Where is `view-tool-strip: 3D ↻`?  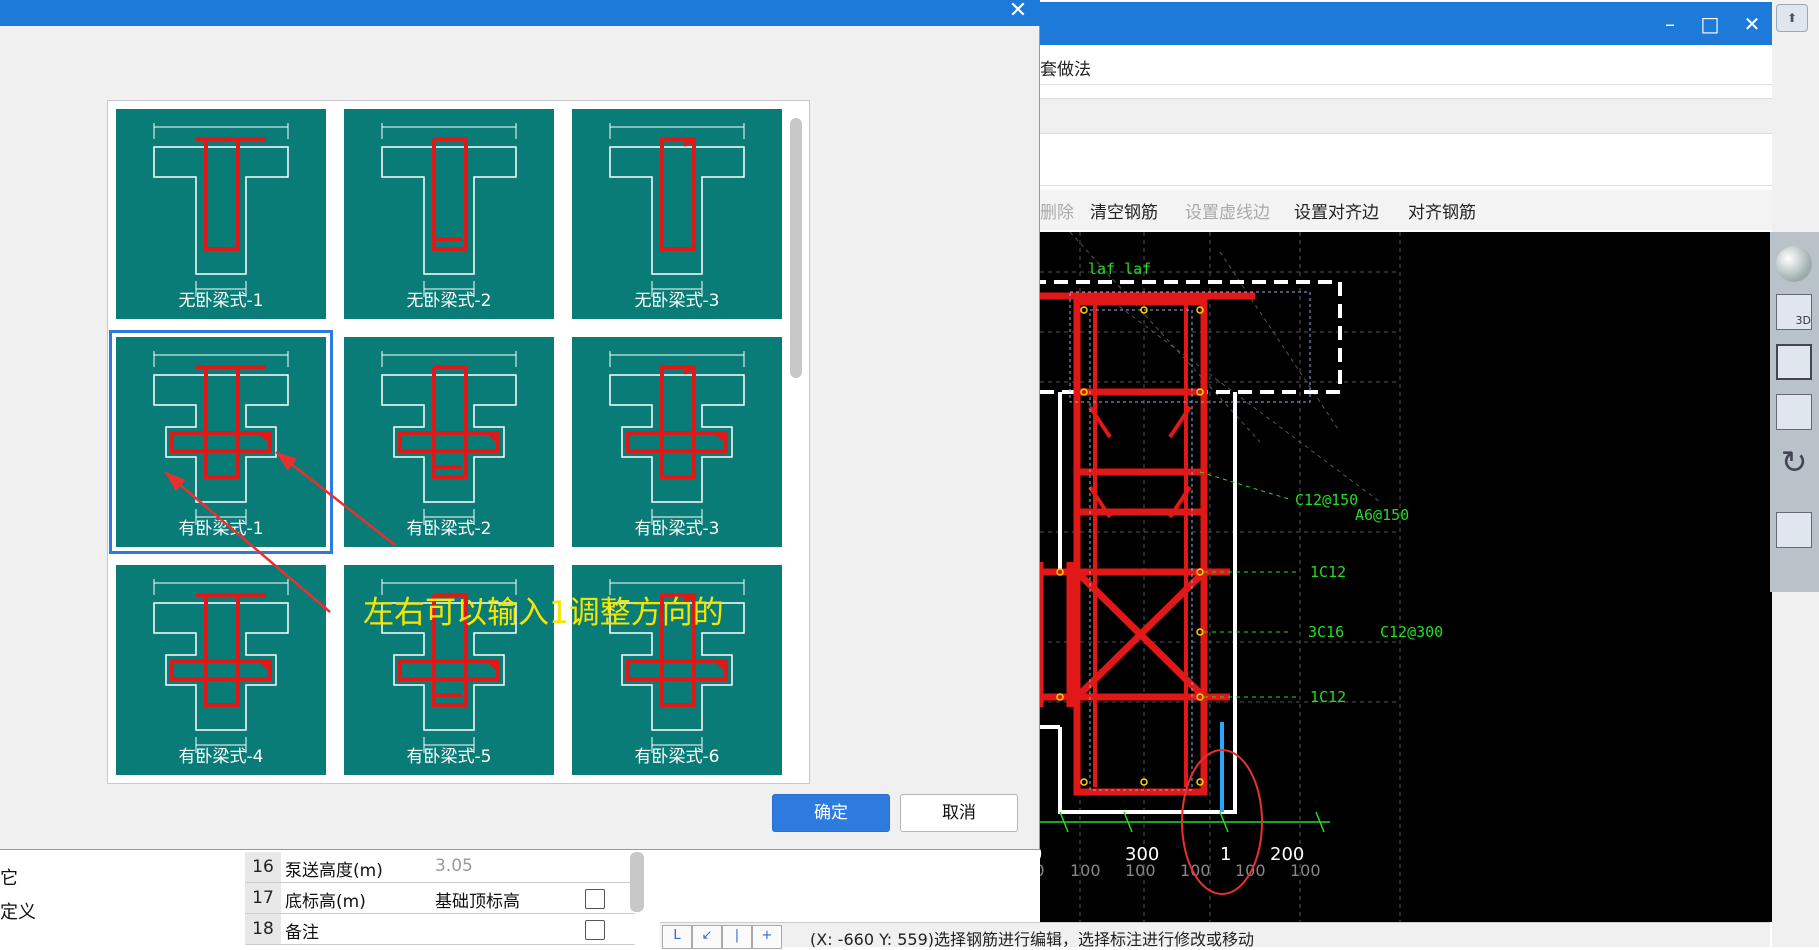
view-tool-strip: 3D ↻ is located at coordinates (1794, 412).